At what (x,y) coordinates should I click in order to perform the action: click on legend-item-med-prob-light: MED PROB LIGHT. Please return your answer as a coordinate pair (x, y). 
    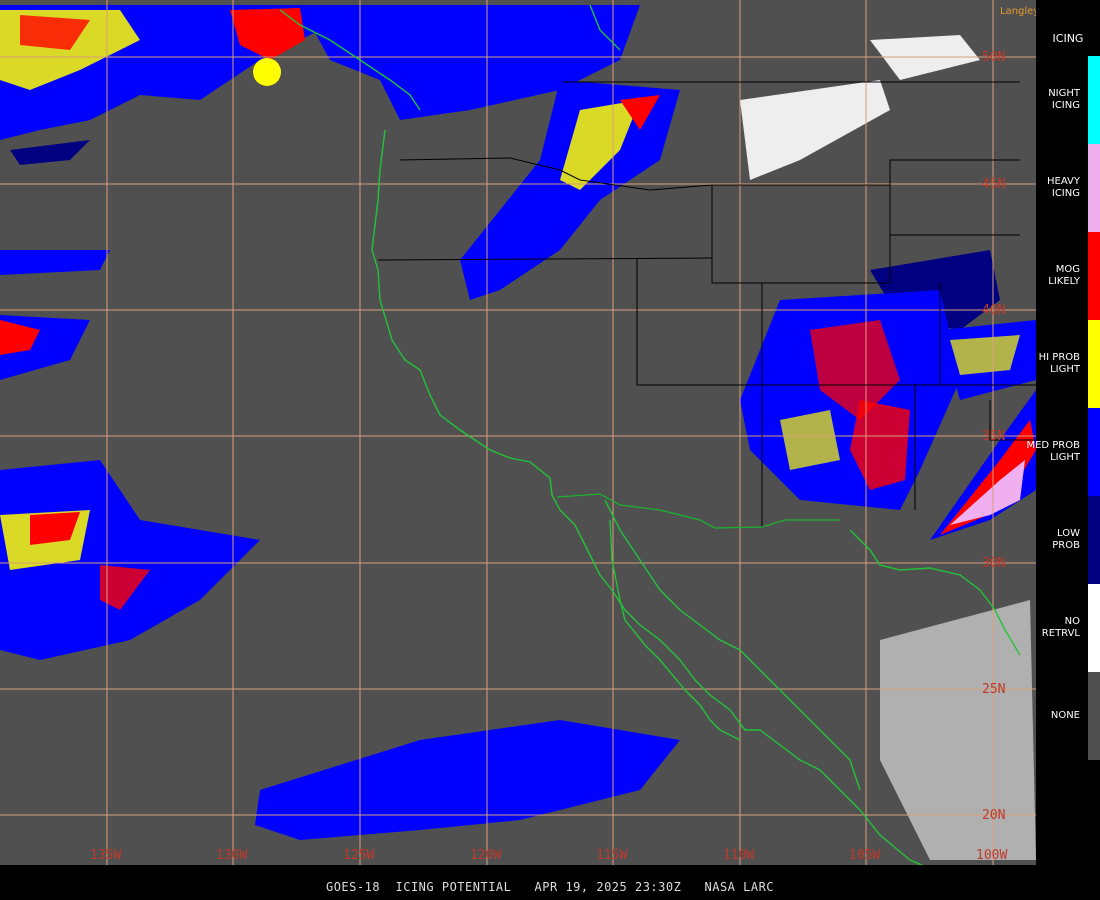
    Looking at the image, I should click on (1063, 452).